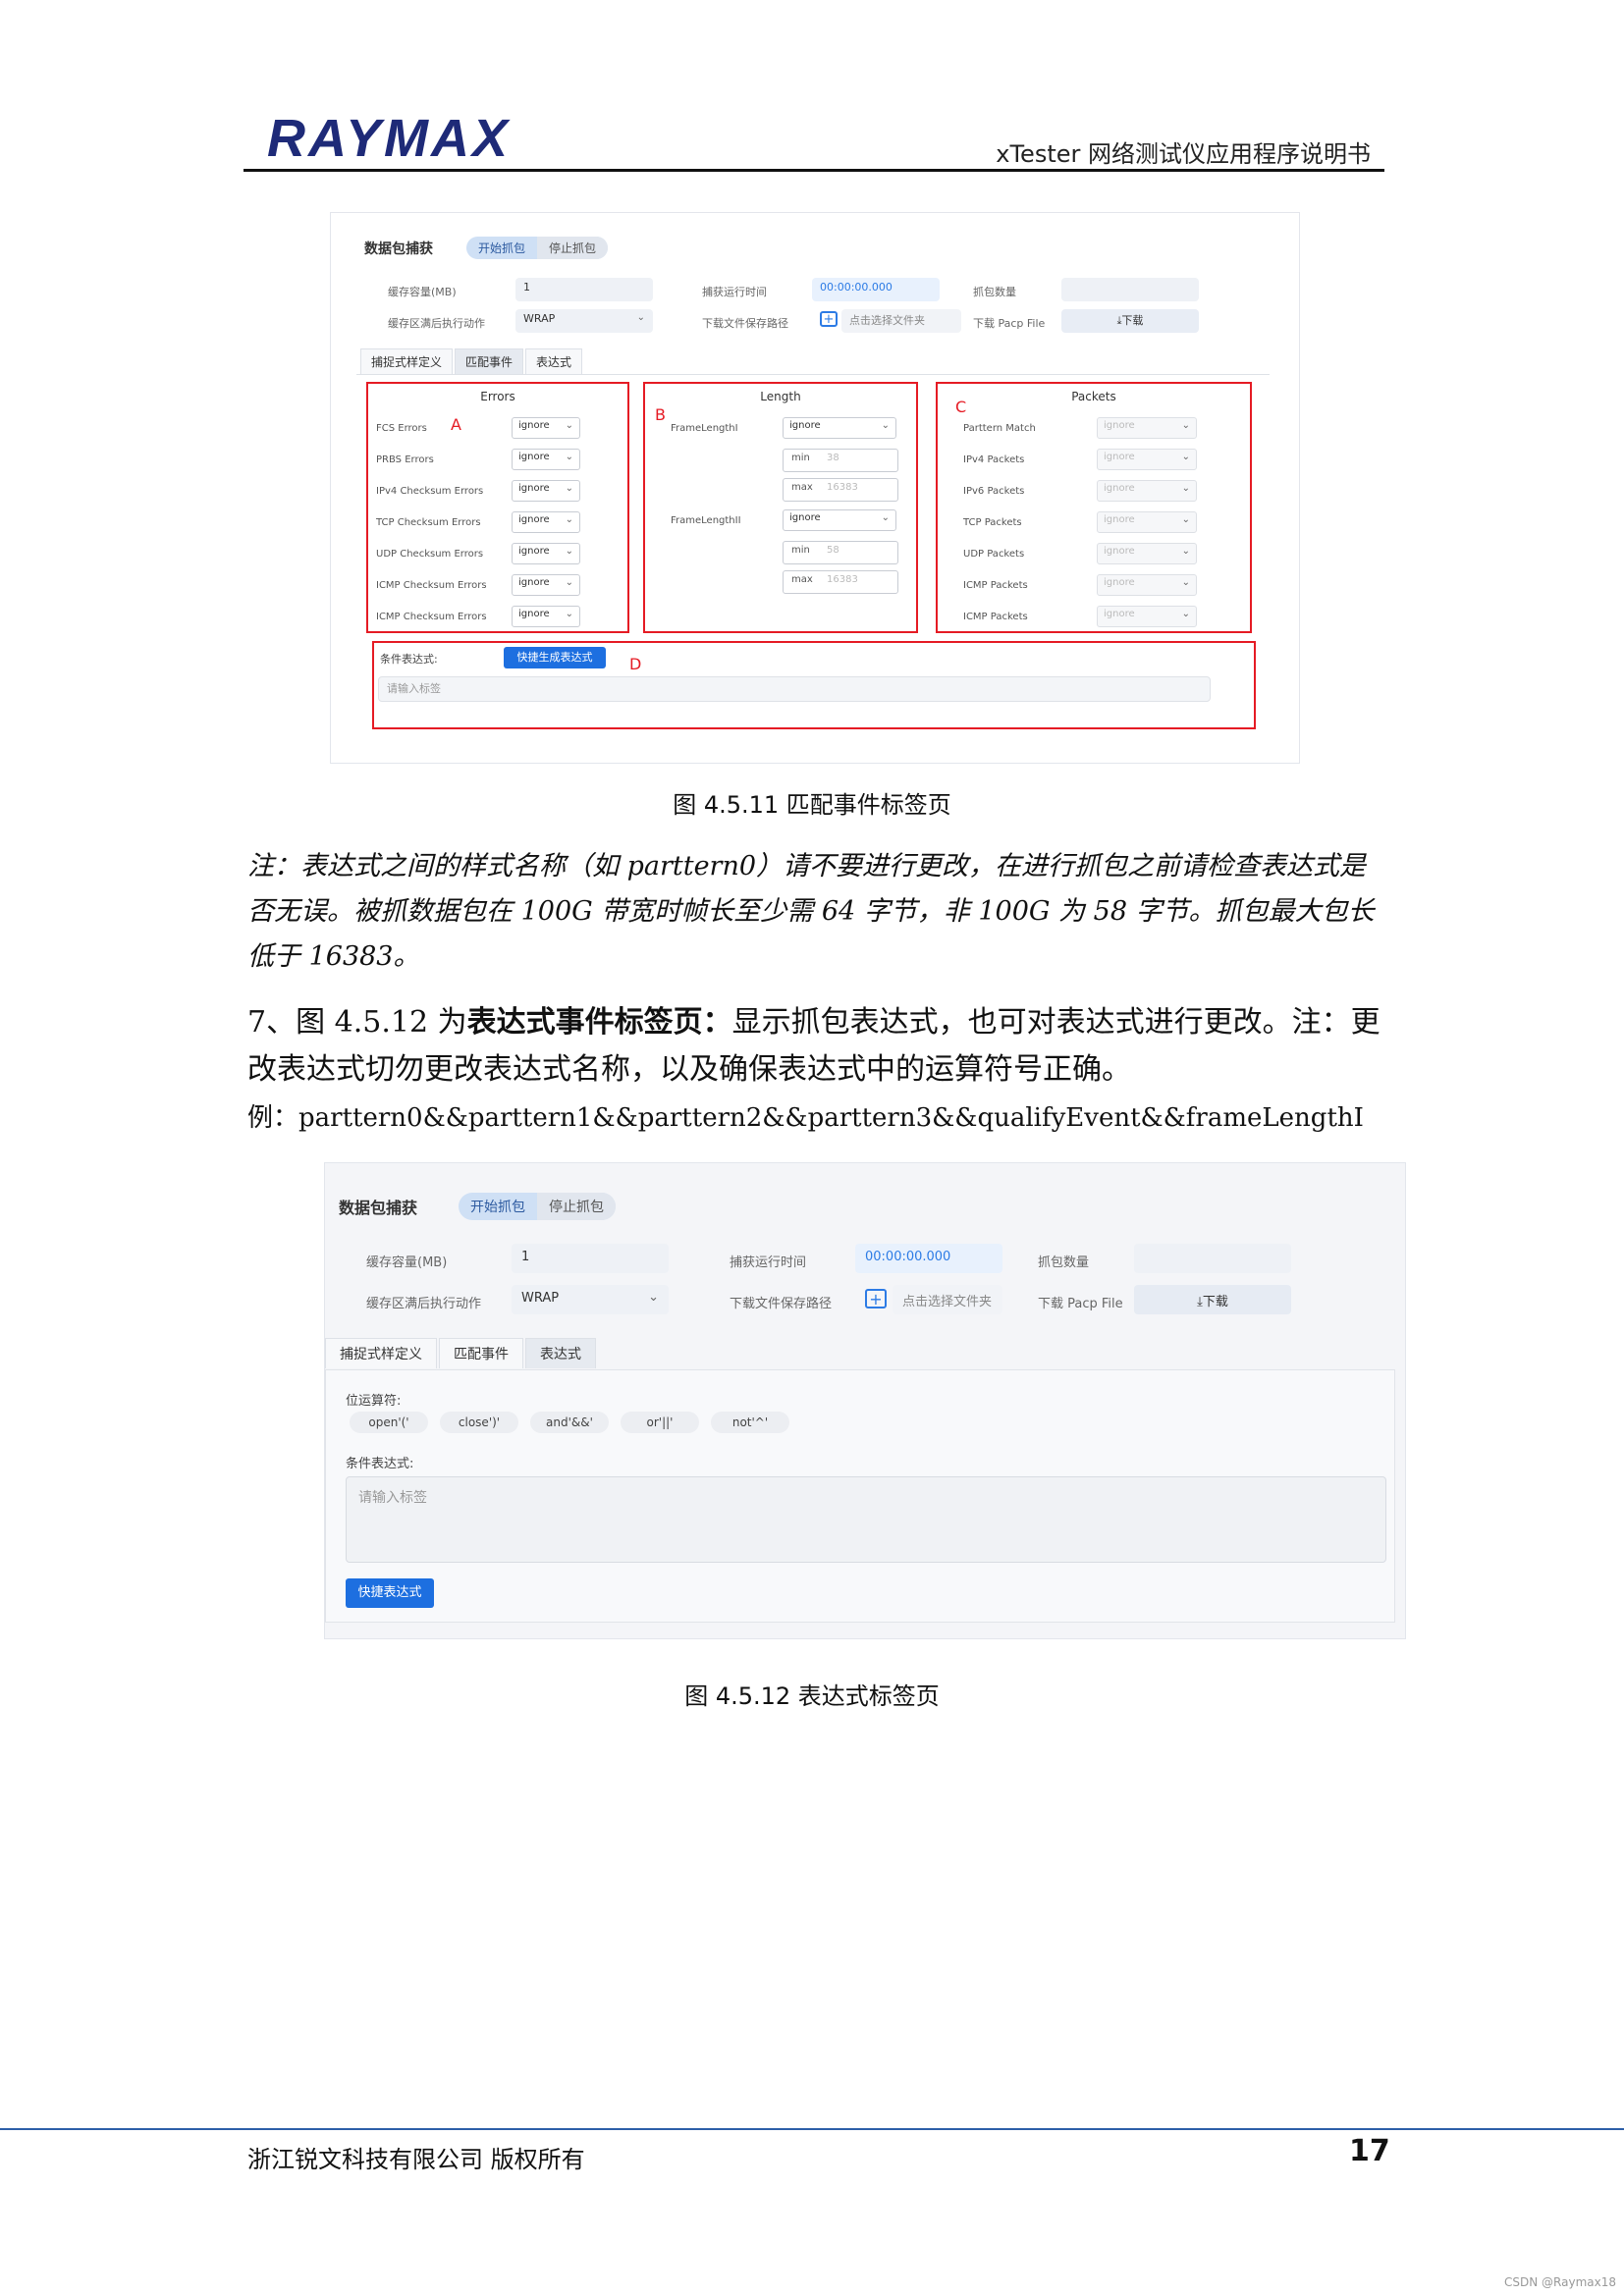 This screenshot has height=2296, width=1624. Describe the element at coordinates (398, 249) in the screenshot. I see `capture-title: 数据包捕获` at that location.